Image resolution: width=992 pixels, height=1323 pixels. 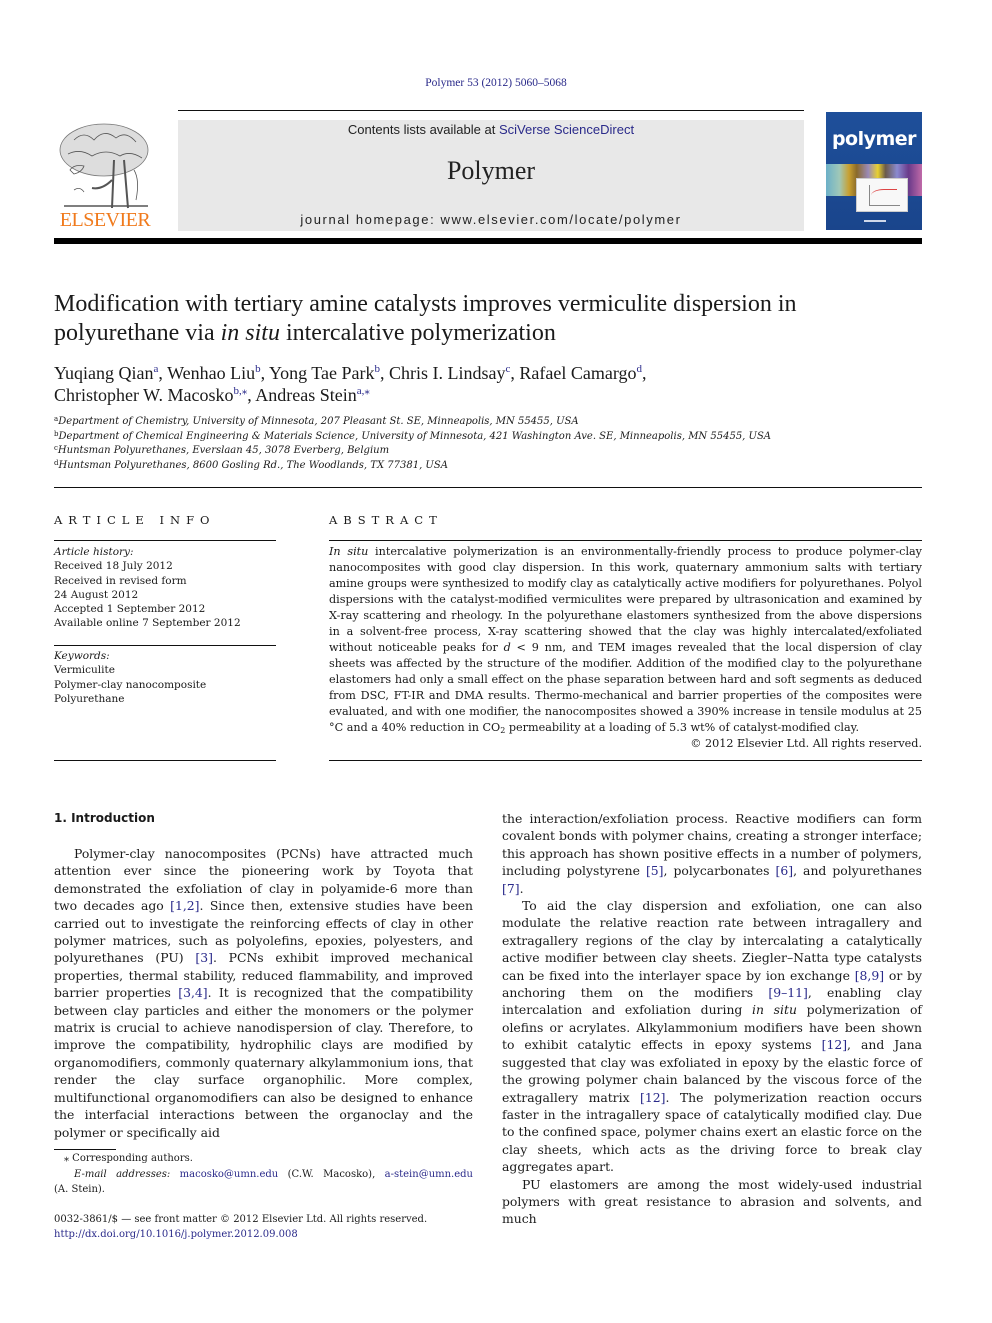 What do you see at coordinates (386, 520) in the screenshot?
I see `abstract-heading: ABSTRACT` at bounding box center [386, 520].